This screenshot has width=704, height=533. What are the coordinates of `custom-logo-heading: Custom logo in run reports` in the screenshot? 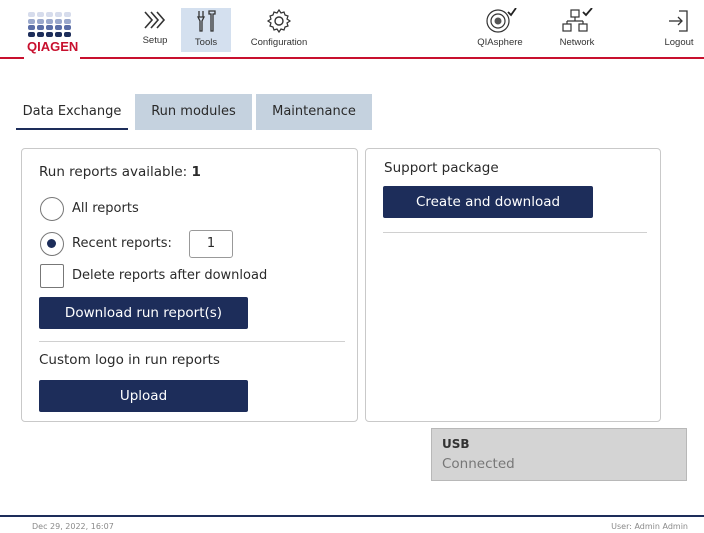 It's located at (129, 360).